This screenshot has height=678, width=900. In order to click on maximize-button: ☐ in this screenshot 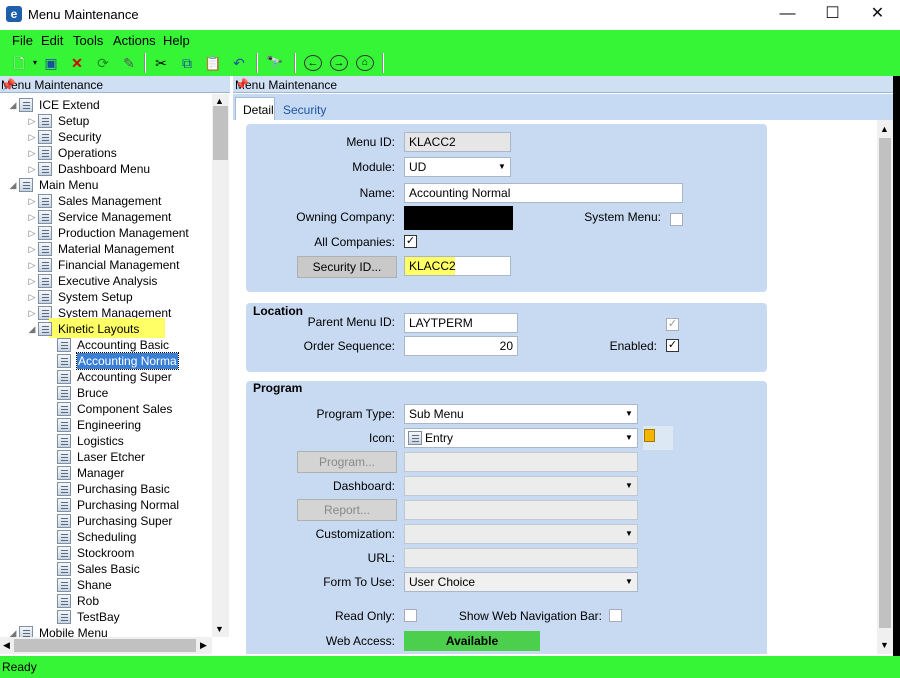, I will do `click(832, 15)`.